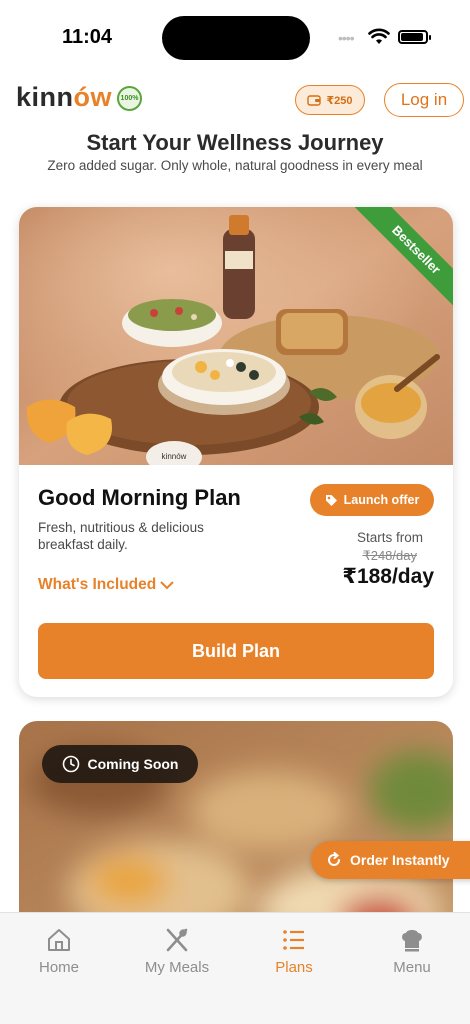 This screenshot has height=1024, width=470. I want to click on nav-label-plans: Plans, so click(294, 967).